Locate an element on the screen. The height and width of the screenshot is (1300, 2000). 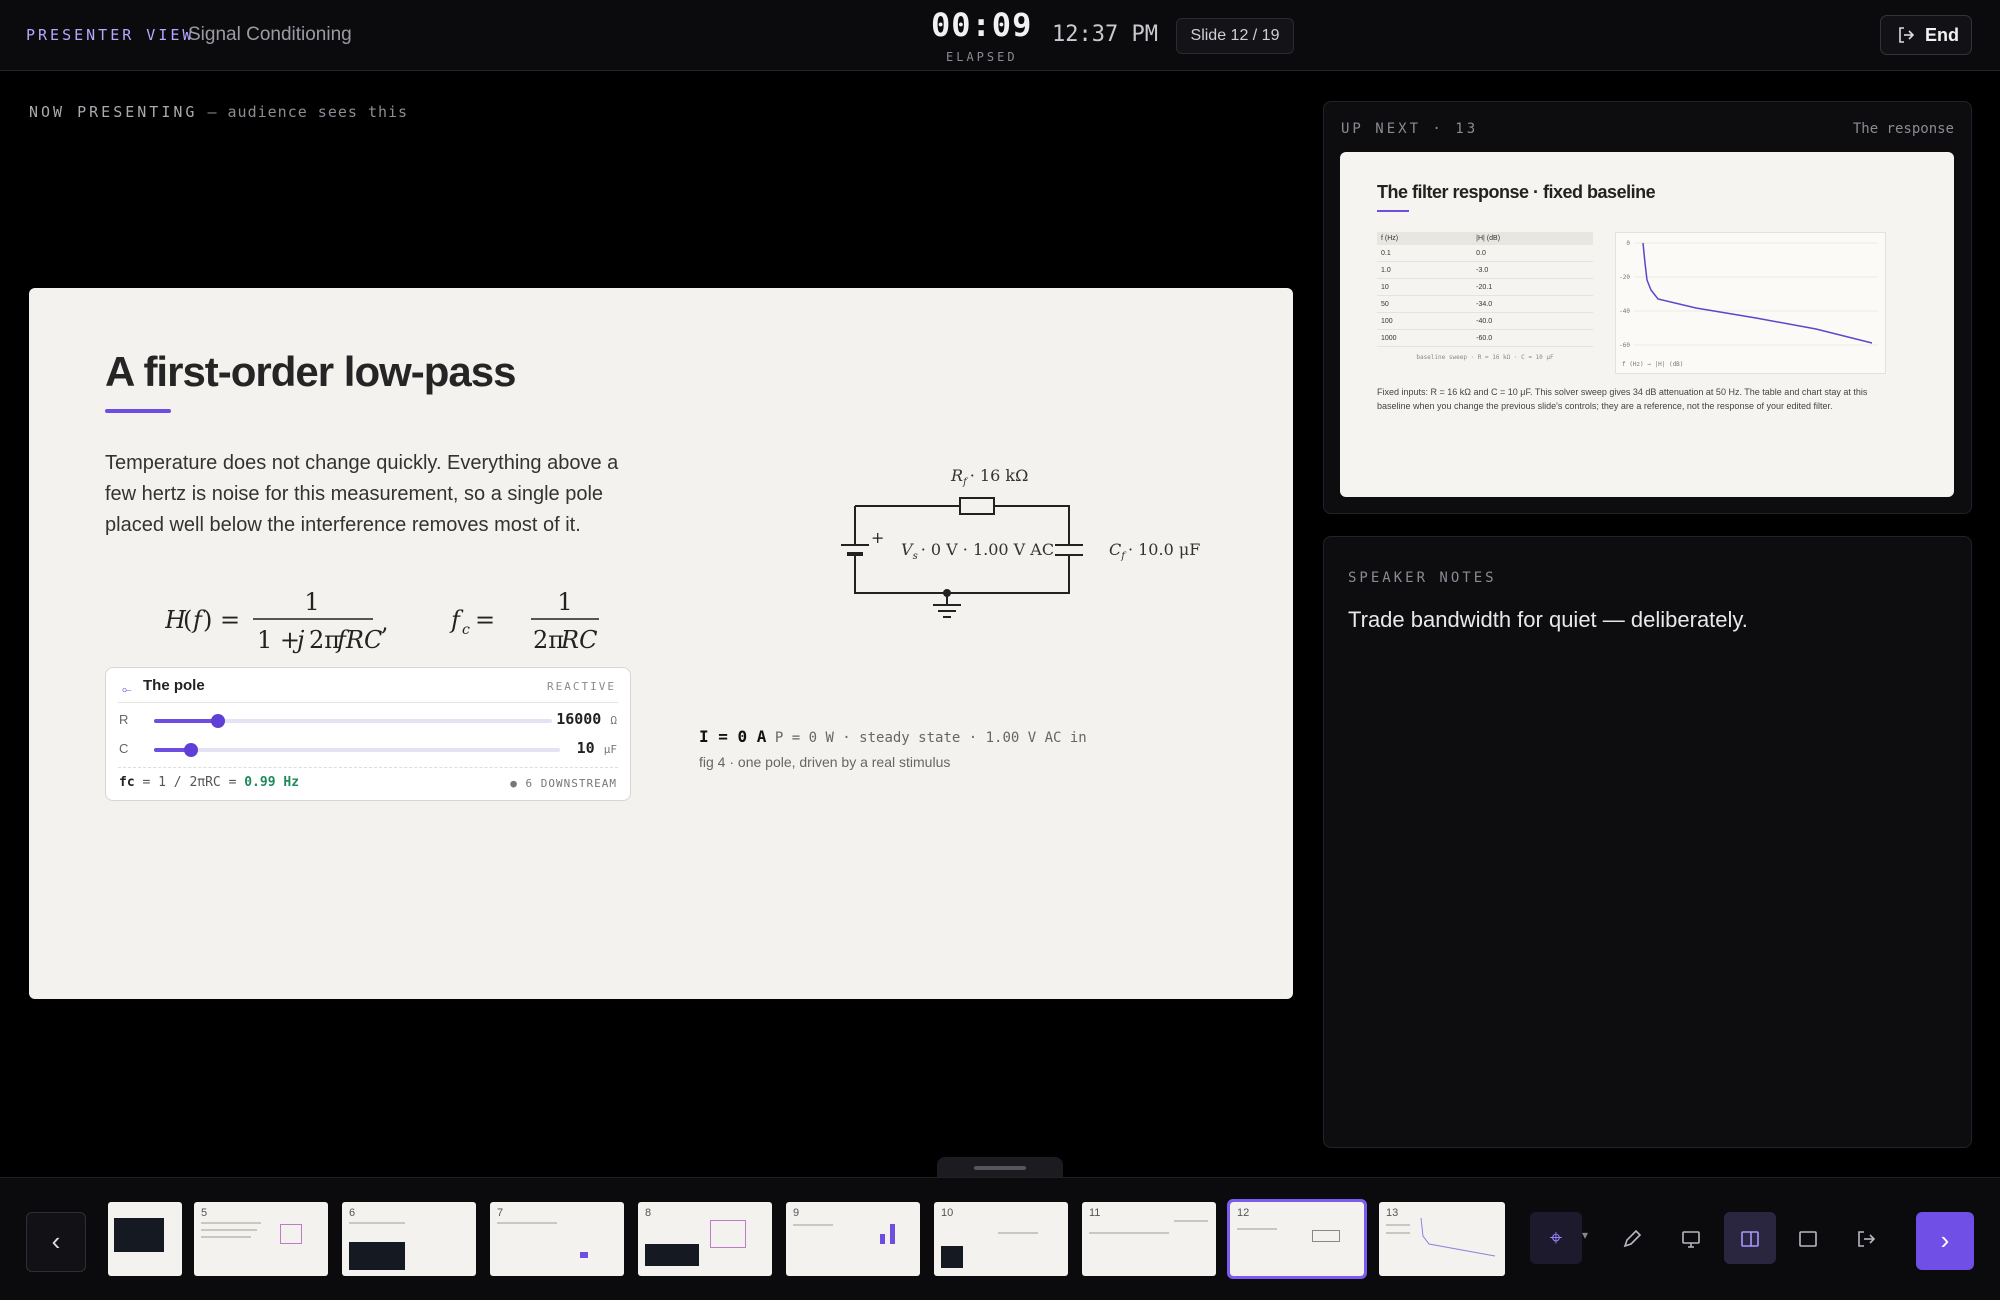
exit-icon is located at coordinates (1867, 1239).